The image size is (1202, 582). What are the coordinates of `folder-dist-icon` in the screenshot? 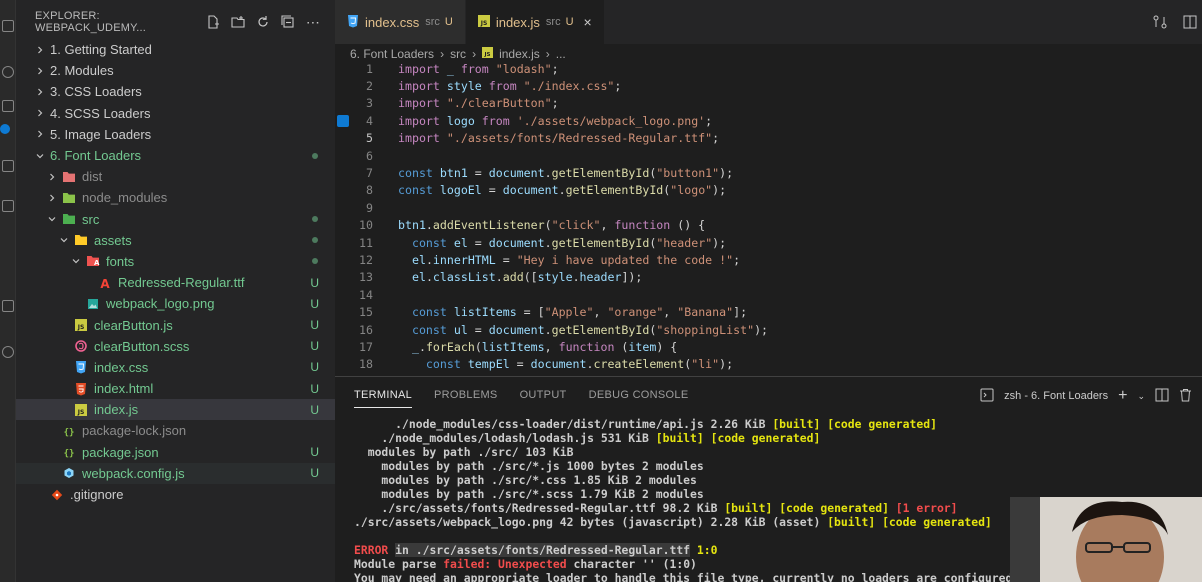 It's located at (69, 177).